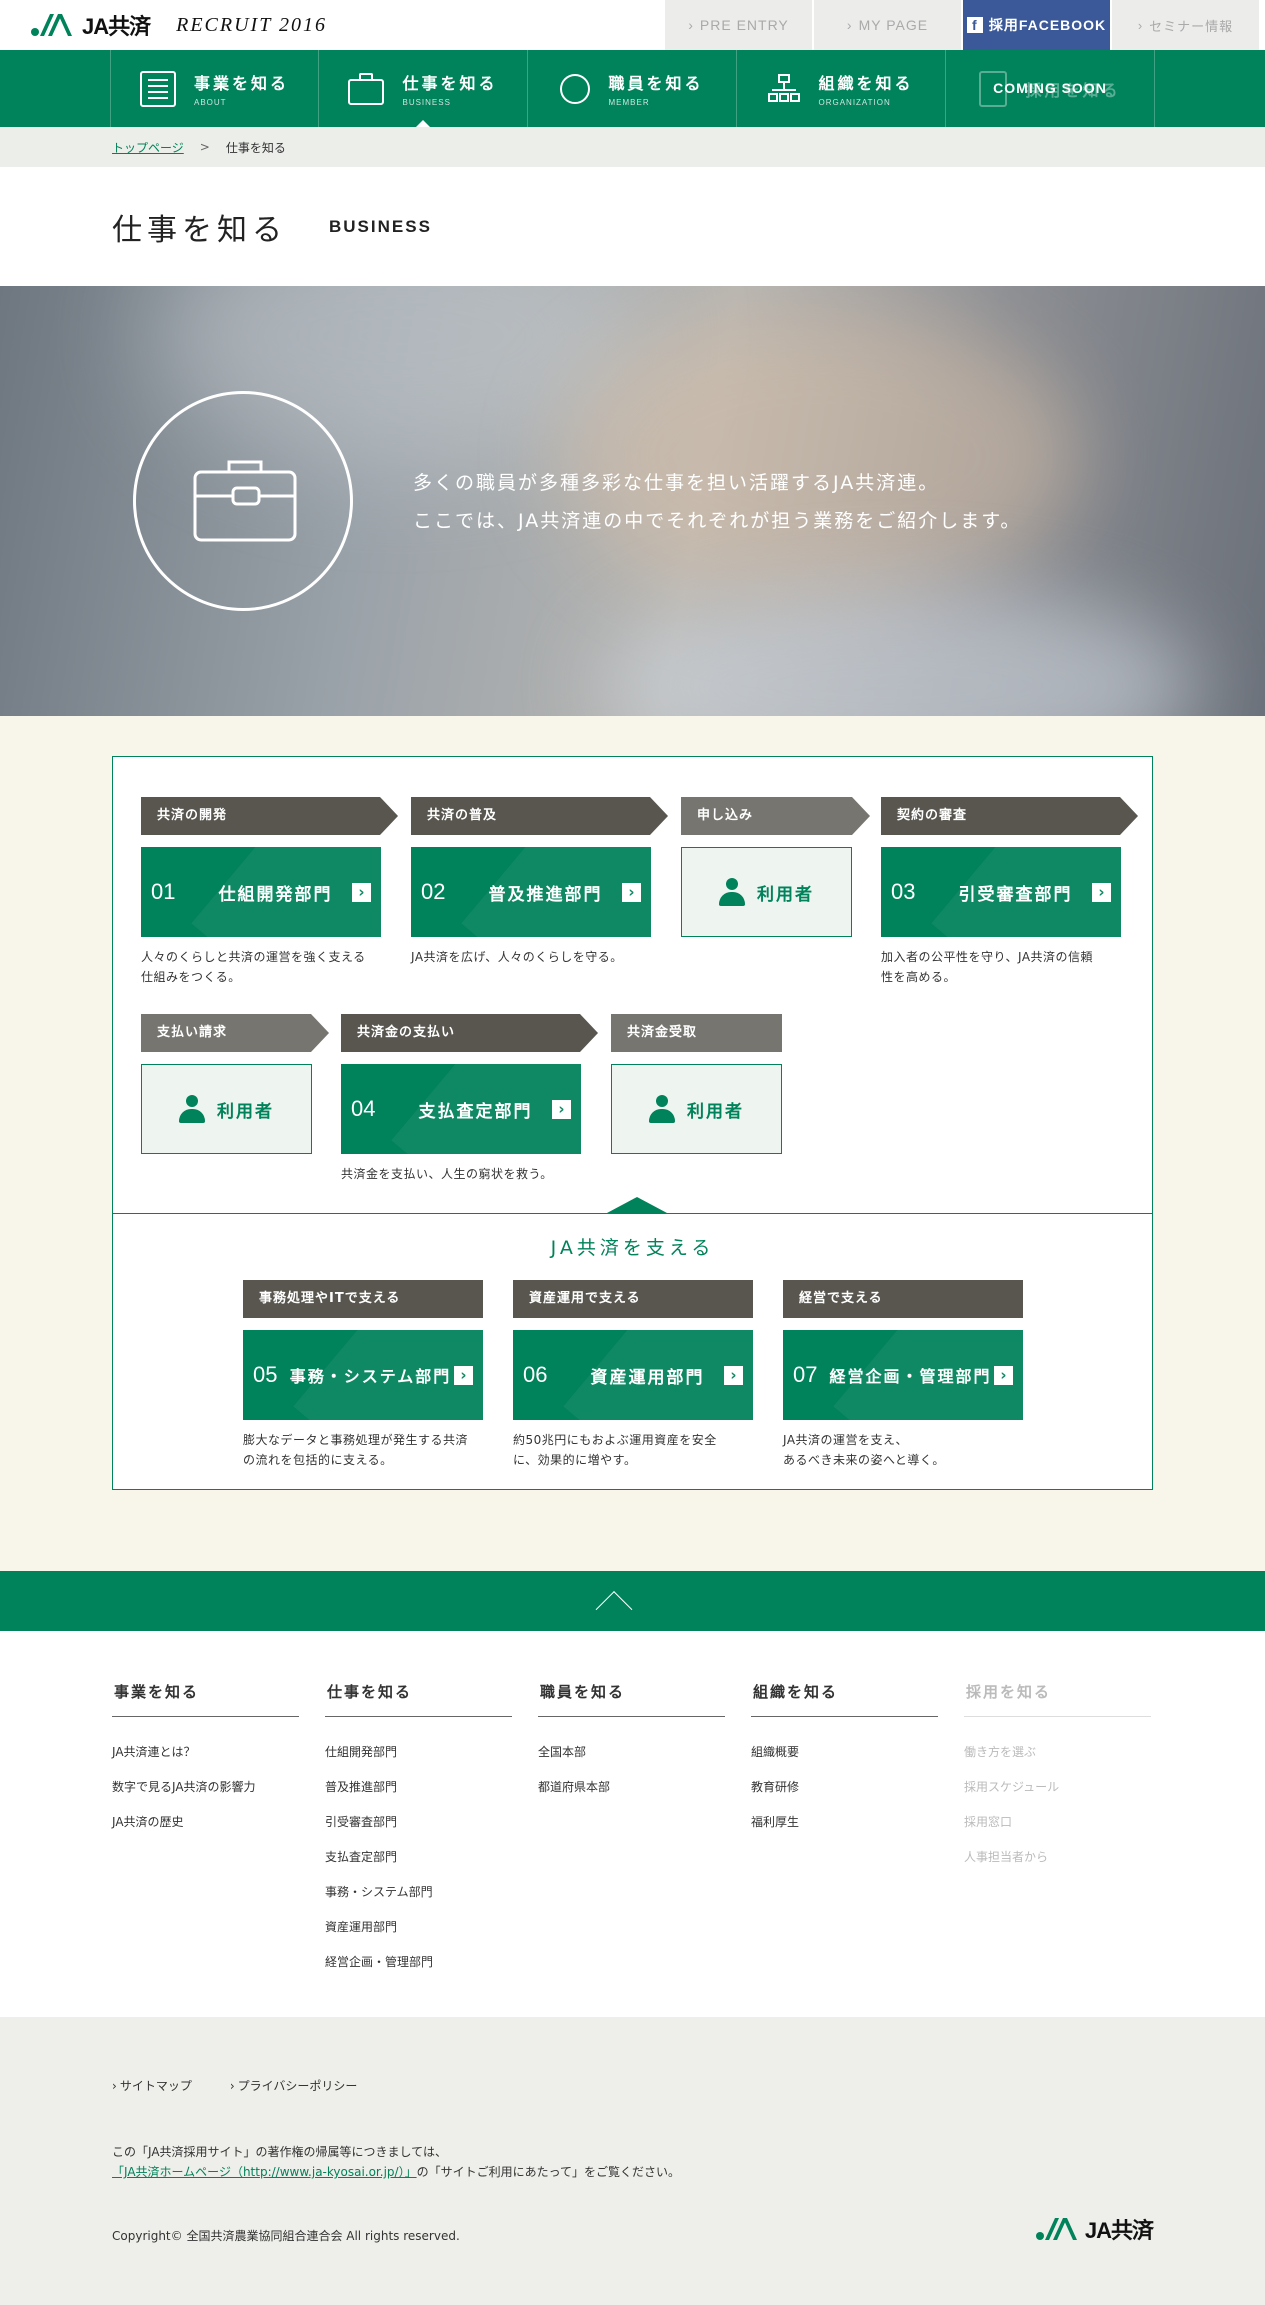  Describe the element at coordinates (418, 1822) in the screenshot. I see `sitemap-link: 引受審査部門` at that location.